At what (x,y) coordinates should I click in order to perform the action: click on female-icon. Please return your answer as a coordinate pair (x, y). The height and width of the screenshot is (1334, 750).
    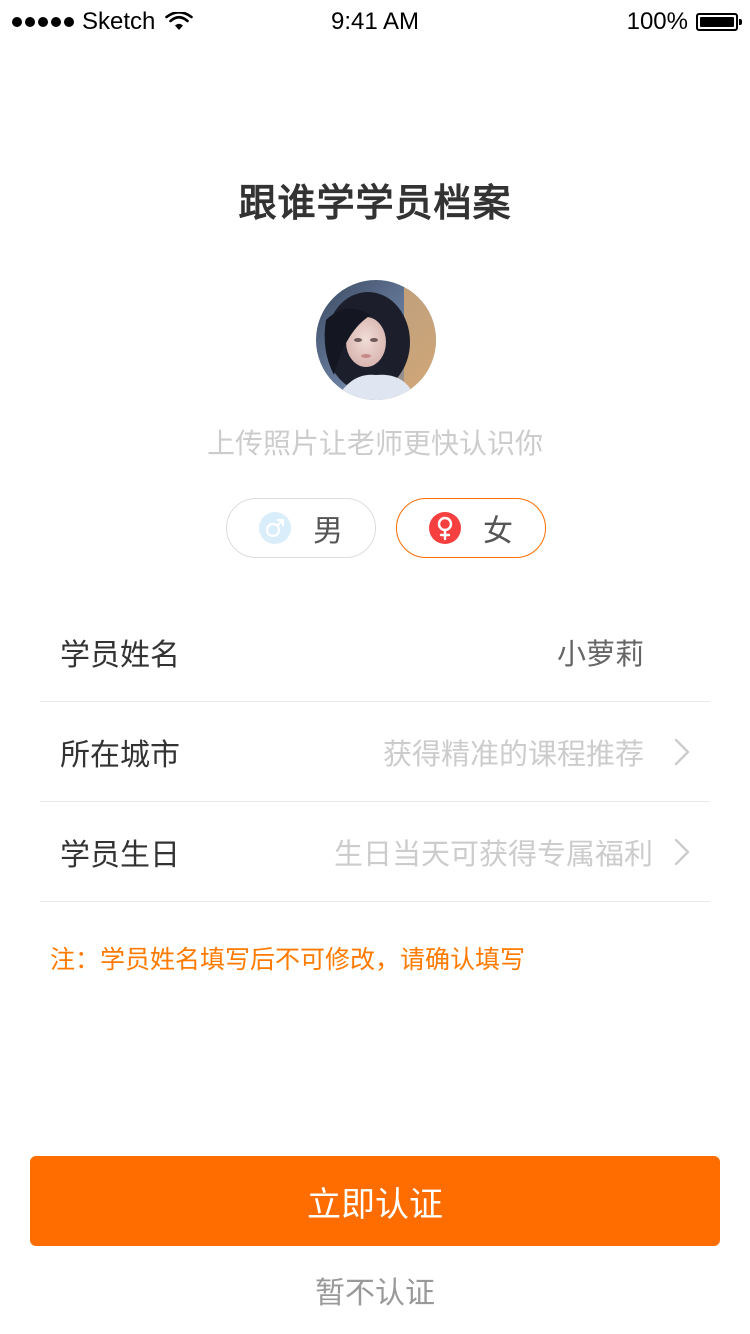
    Looking at the image, I should click on (445, 528).